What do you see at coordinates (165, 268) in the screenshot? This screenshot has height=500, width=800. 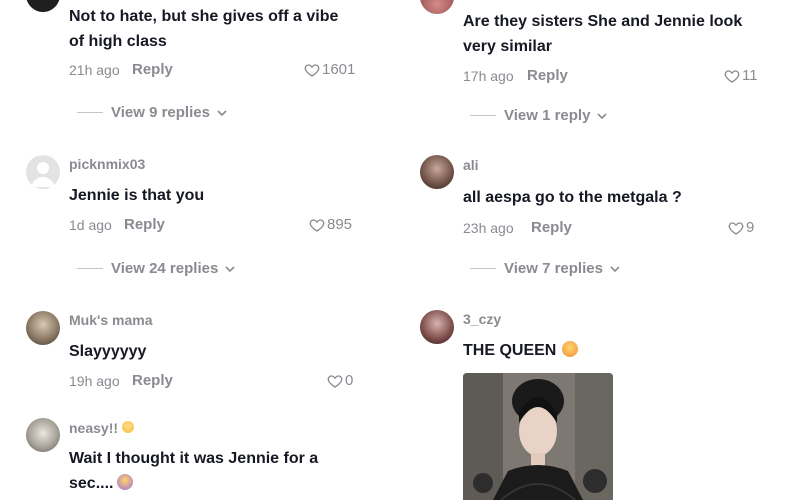 I see `view-replies-label: View 24 replies` at bounding box center [165, 268].